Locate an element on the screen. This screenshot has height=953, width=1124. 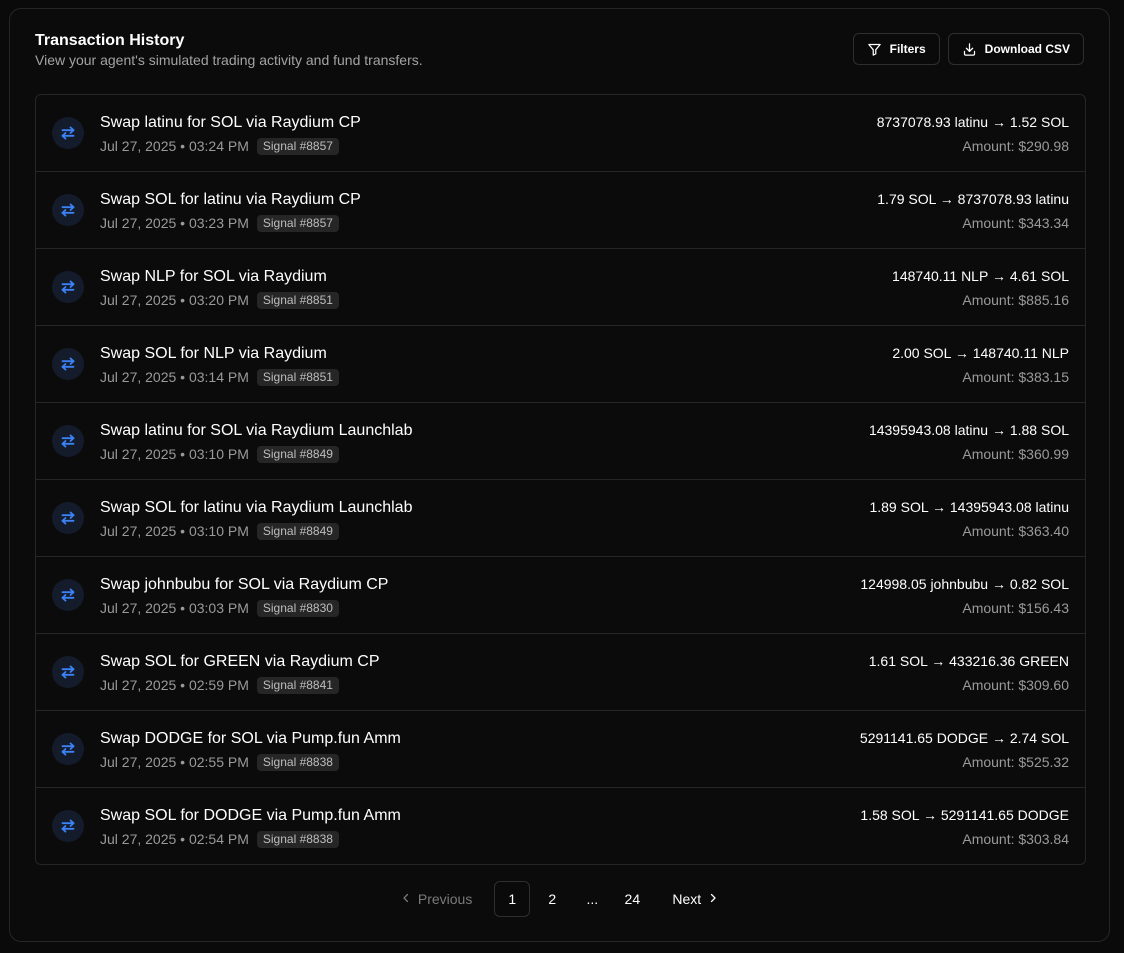
transaction-swap-details: 1.89 SOL → 14395943.08 latinu is located at coordinates (969, 507).